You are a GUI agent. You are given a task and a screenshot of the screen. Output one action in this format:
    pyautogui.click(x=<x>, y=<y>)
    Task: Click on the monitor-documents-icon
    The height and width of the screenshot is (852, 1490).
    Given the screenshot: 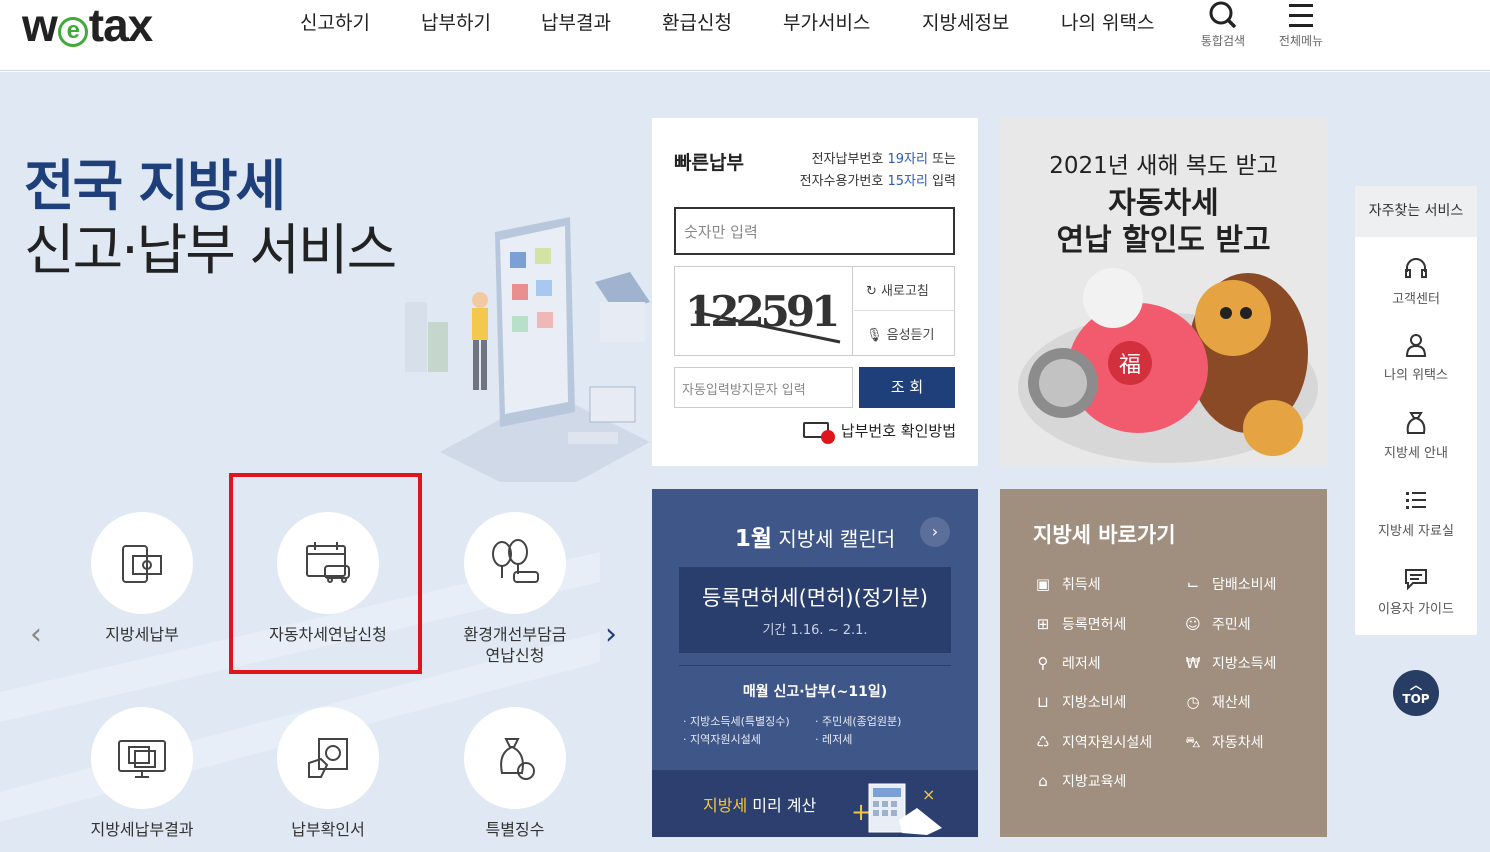 What is the action you would take?
    pyautogui.click(x=142, y=759)
    